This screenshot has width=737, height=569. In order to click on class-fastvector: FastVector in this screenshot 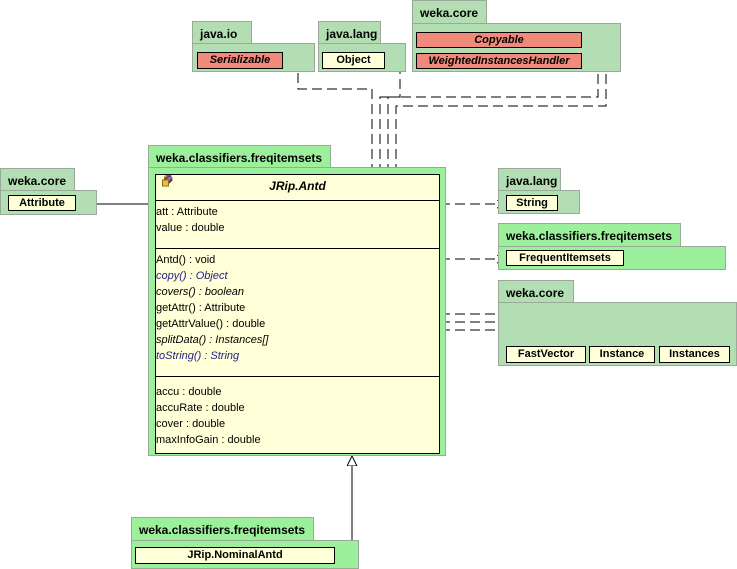, I will do `click(546, 354)`.